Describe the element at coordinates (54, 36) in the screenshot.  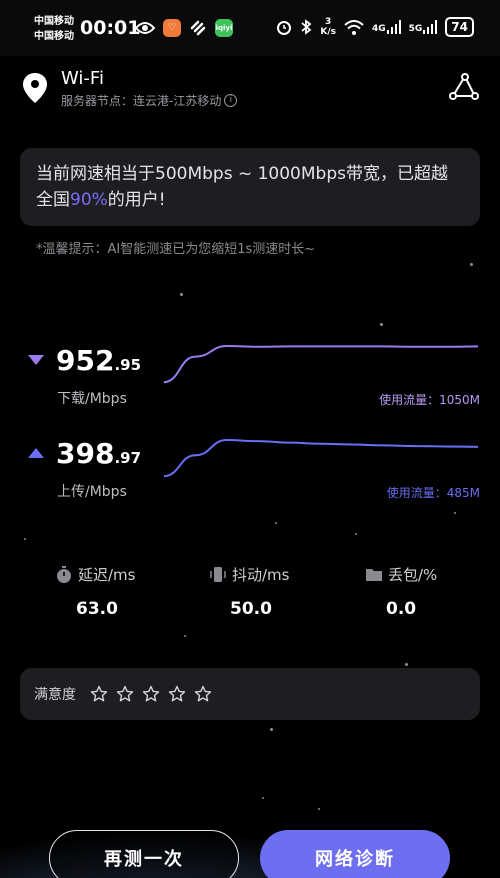
I see `carrier-2: 中国移动` at that location.